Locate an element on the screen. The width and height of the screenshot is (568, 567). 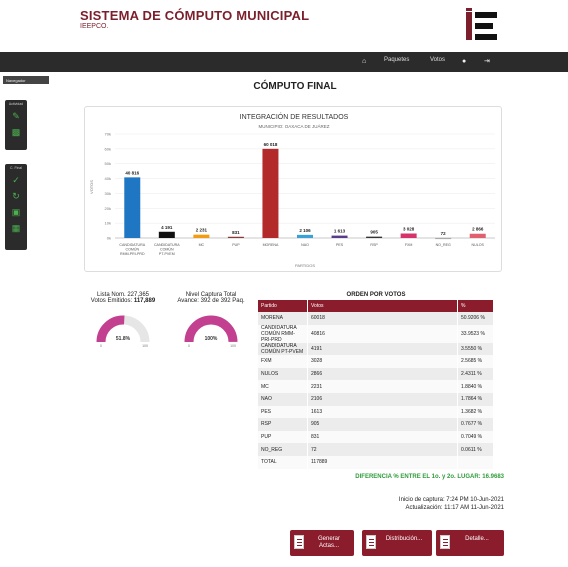
chart-ylabel: VOTOS is located at coordinates (91, 187).